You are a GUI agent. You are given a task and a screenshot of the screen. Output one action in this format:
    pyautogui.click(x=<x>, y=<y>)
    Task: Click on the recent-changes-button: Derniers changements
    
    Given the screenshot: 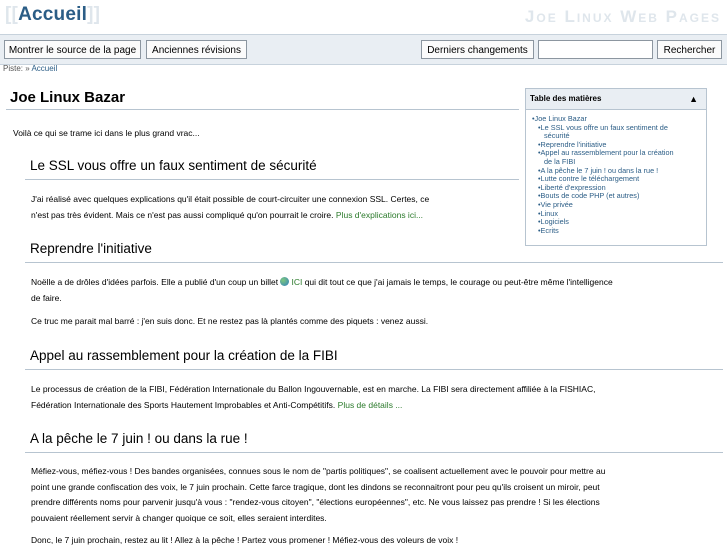 What is the action you would take?
    pyautogui.click(x=477, y=49)
    